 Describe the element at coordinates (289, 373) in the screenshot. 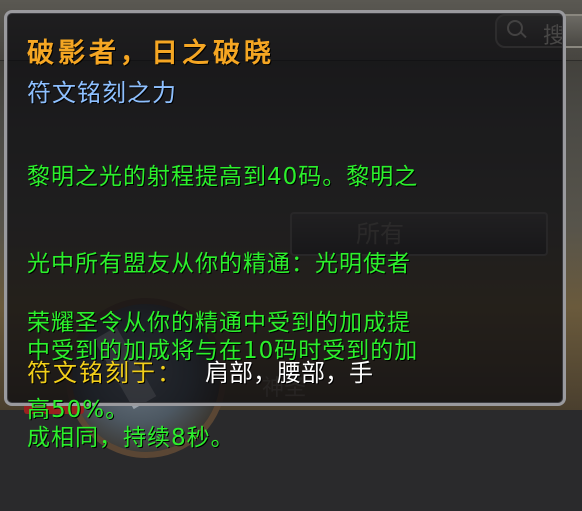

I see `inscribe-value: 肩部，腰部，手` at that location.